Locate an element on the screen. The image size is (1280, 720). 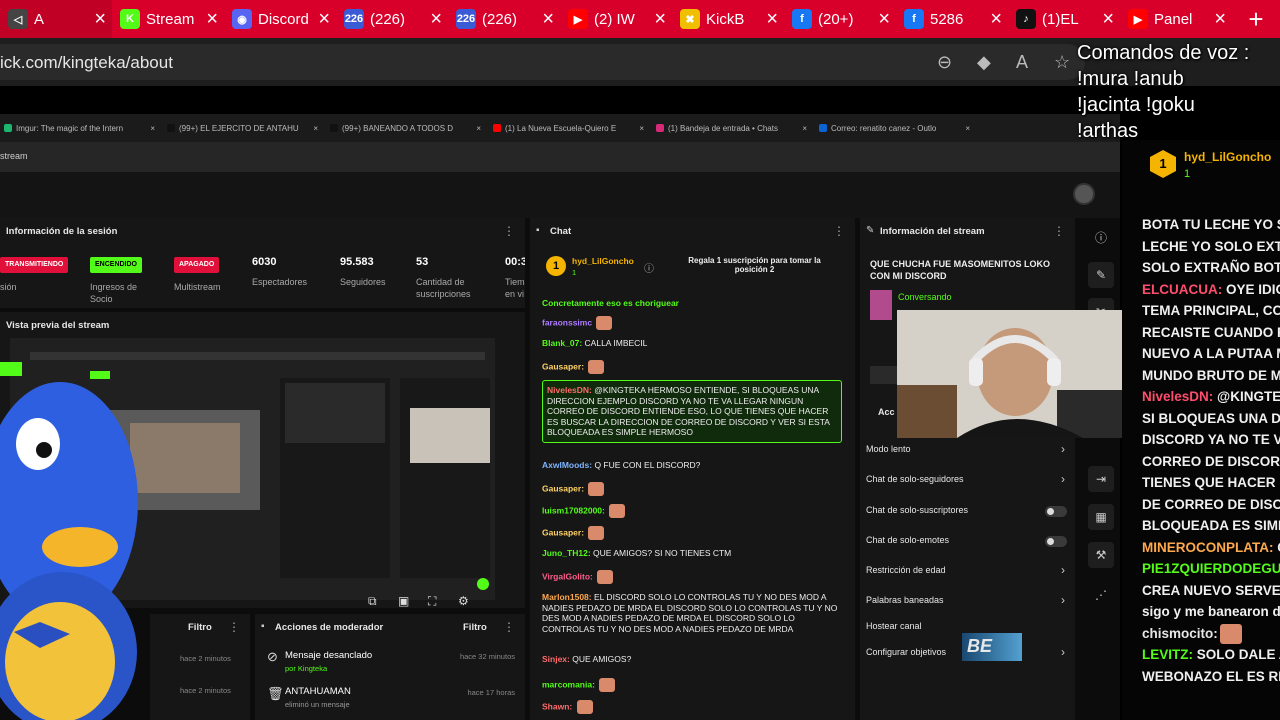
chat-username: Blank_07: is located at coordinates (562, 343).